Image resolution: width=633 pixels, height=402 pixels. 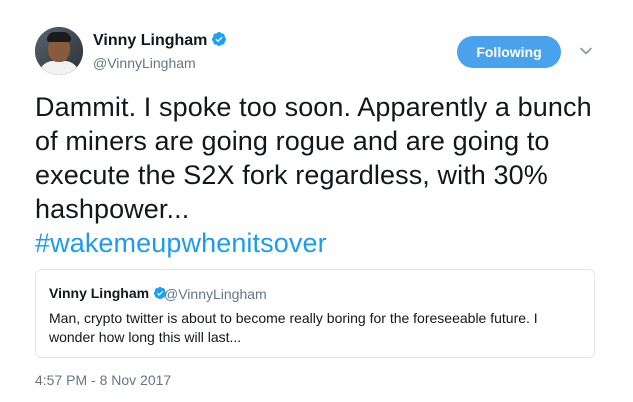 I want to click on following-button: Following, so click(x=509, y=52).